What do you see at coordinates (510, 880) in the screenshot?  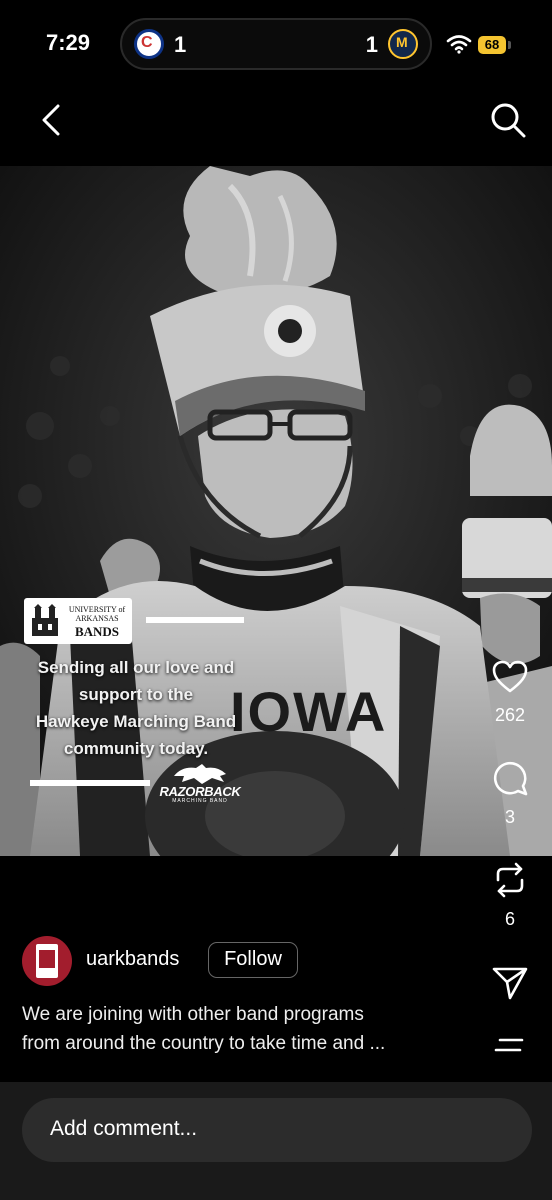 I see `repost-icon` at bounding box center [510, 880].